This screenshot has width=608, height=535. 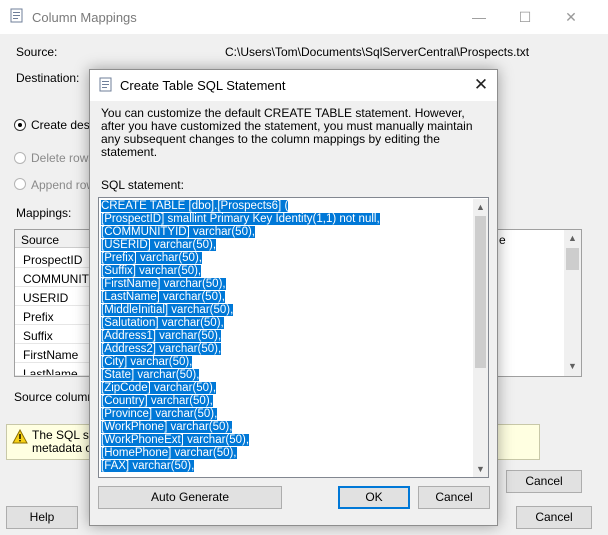 What do you see at coordinates (572, 259) in the screenshot?
I see `grid-scrollbar-thumb` at bounding box center [572, 259].